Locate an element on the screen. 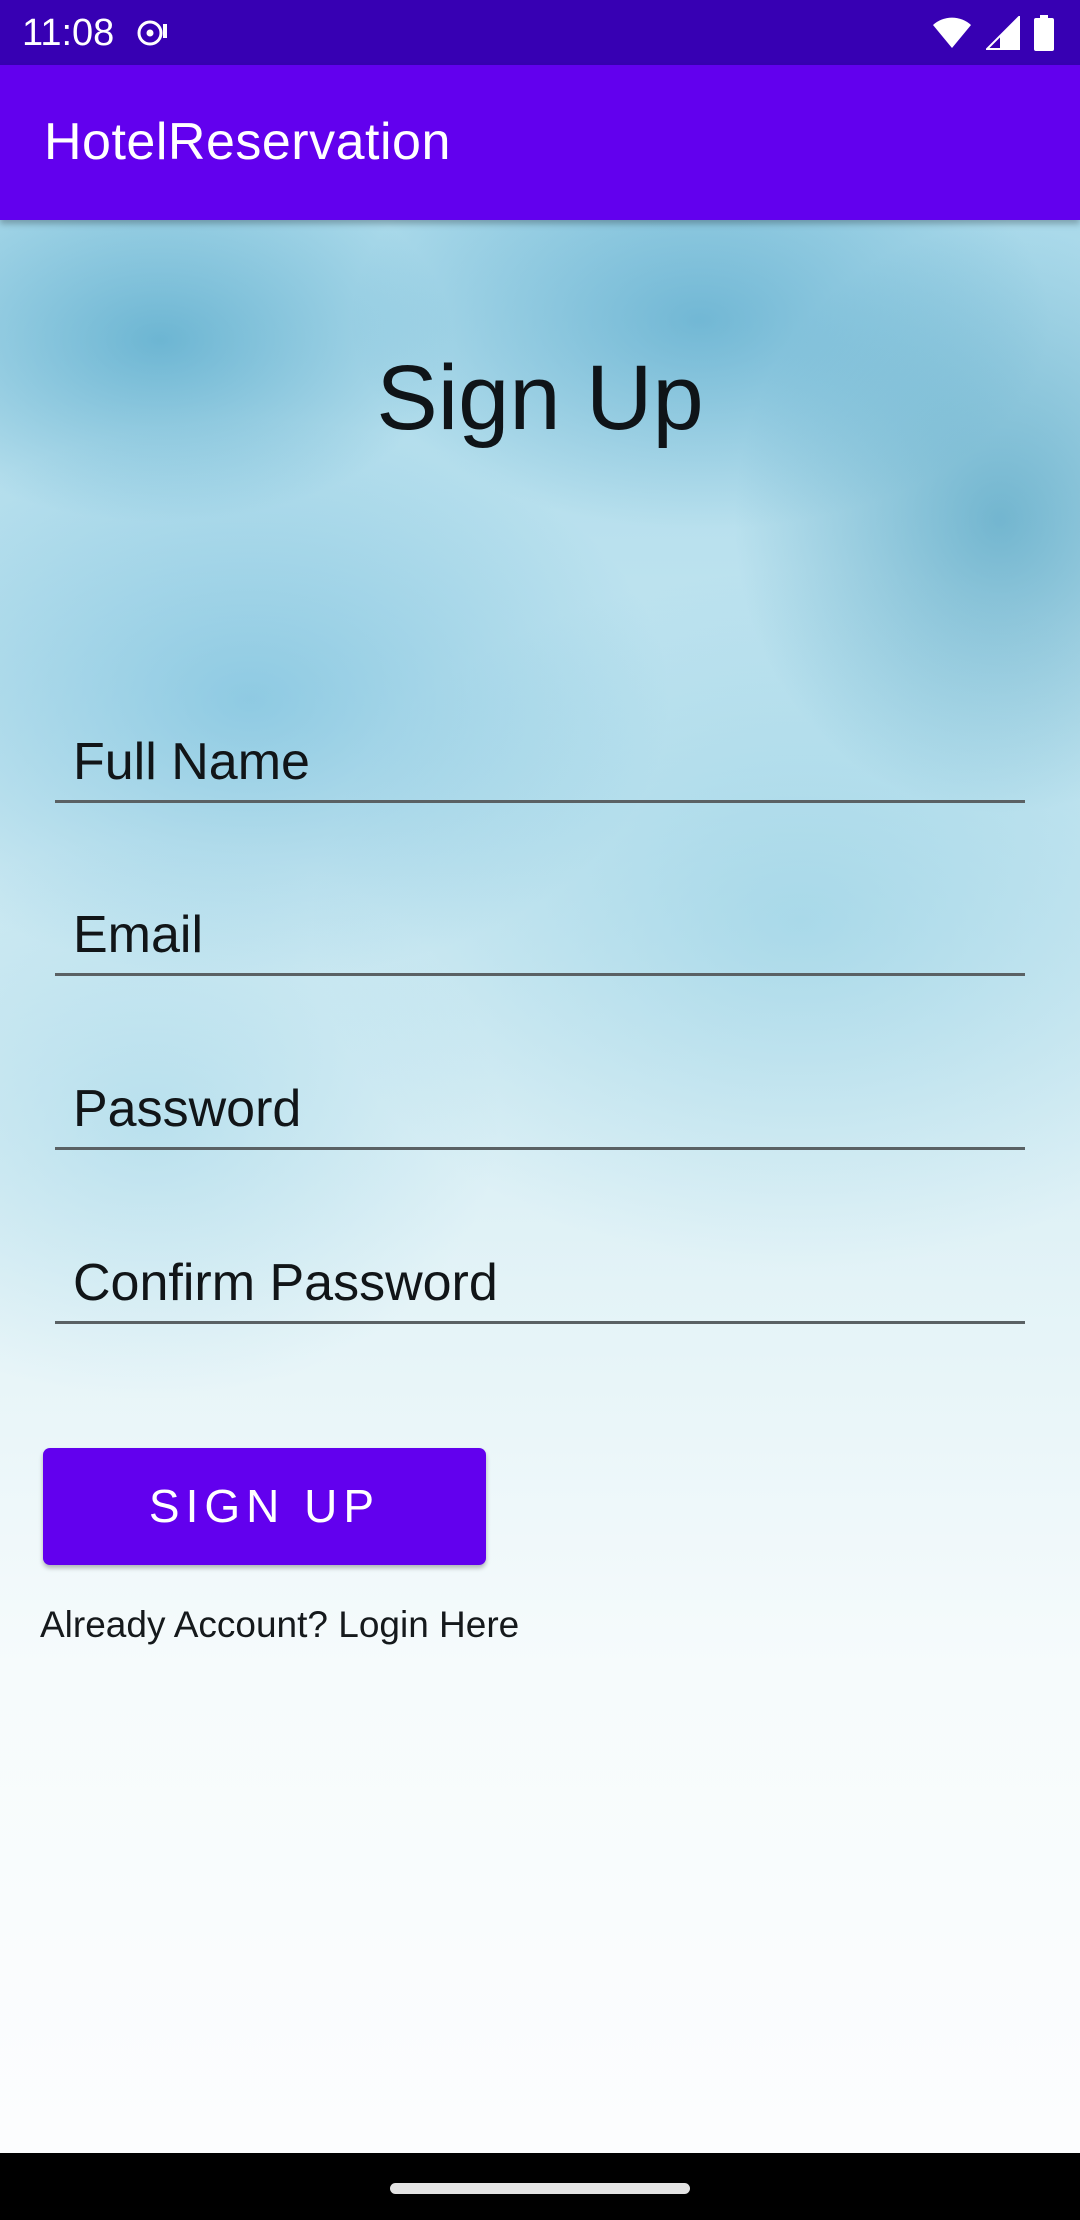 The width and height of the screenshot is (1080, 2220). signup-button: SIGN UP is located at coordinates (264, 1506).